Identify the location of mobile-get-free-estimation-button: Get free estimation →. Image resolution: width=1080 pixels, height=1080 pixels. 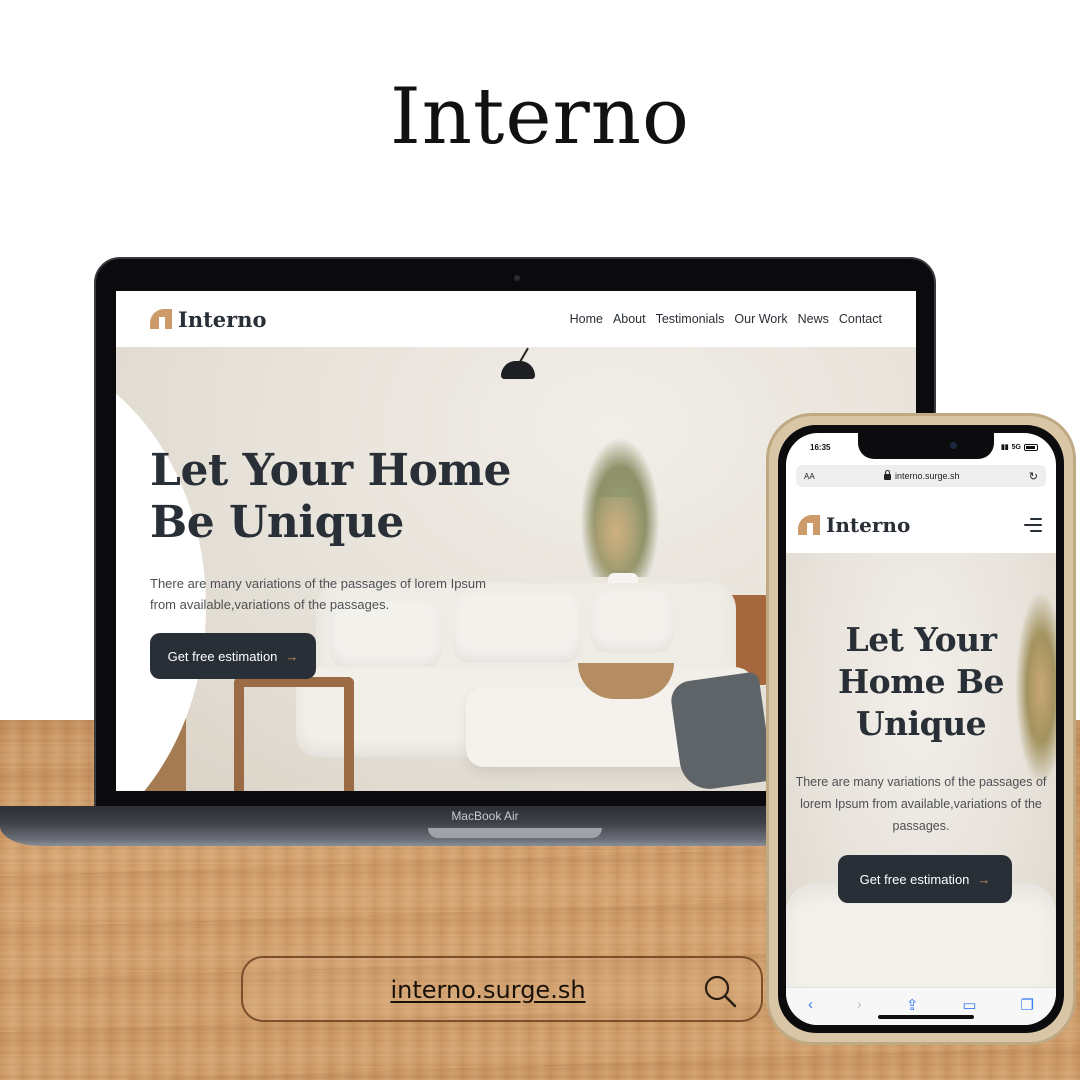
(925, 879).